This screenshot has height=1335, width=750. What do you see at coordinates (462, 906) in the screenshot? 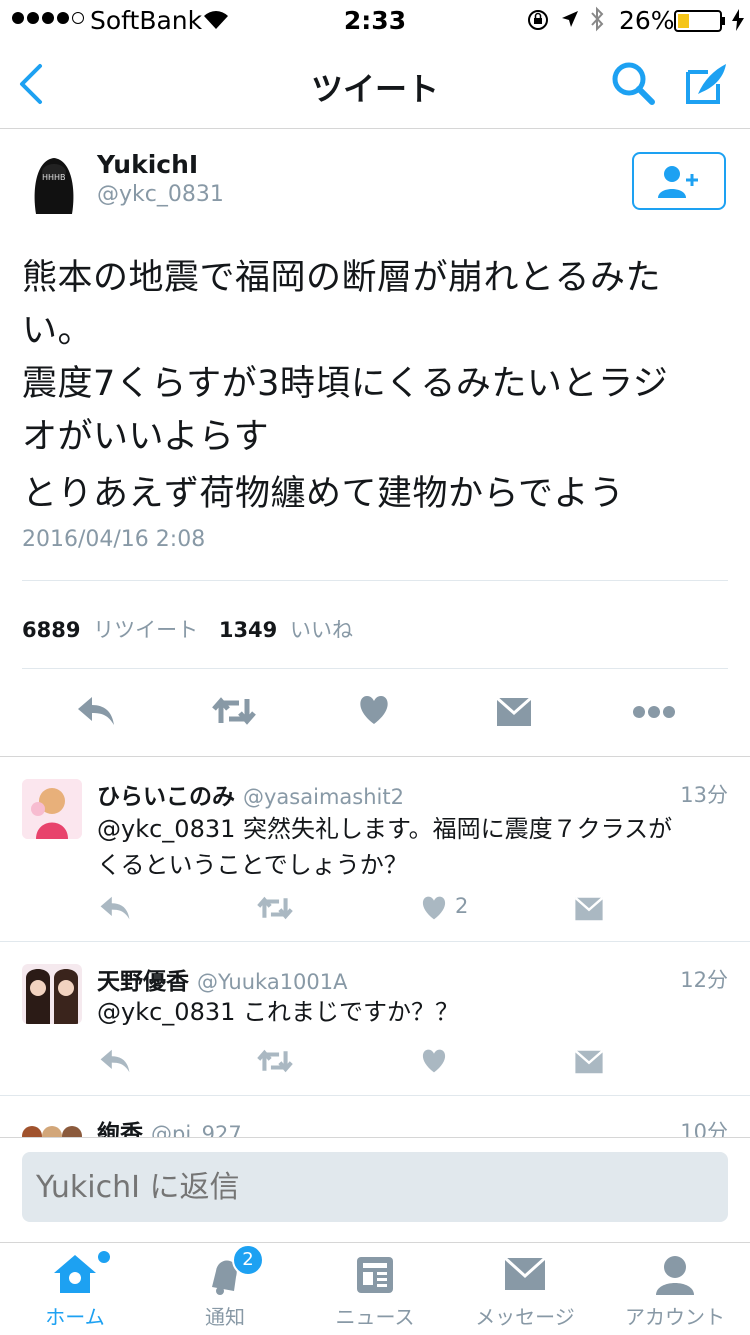
I see `reply-like-count: 2` at bounding box center [462, 906].